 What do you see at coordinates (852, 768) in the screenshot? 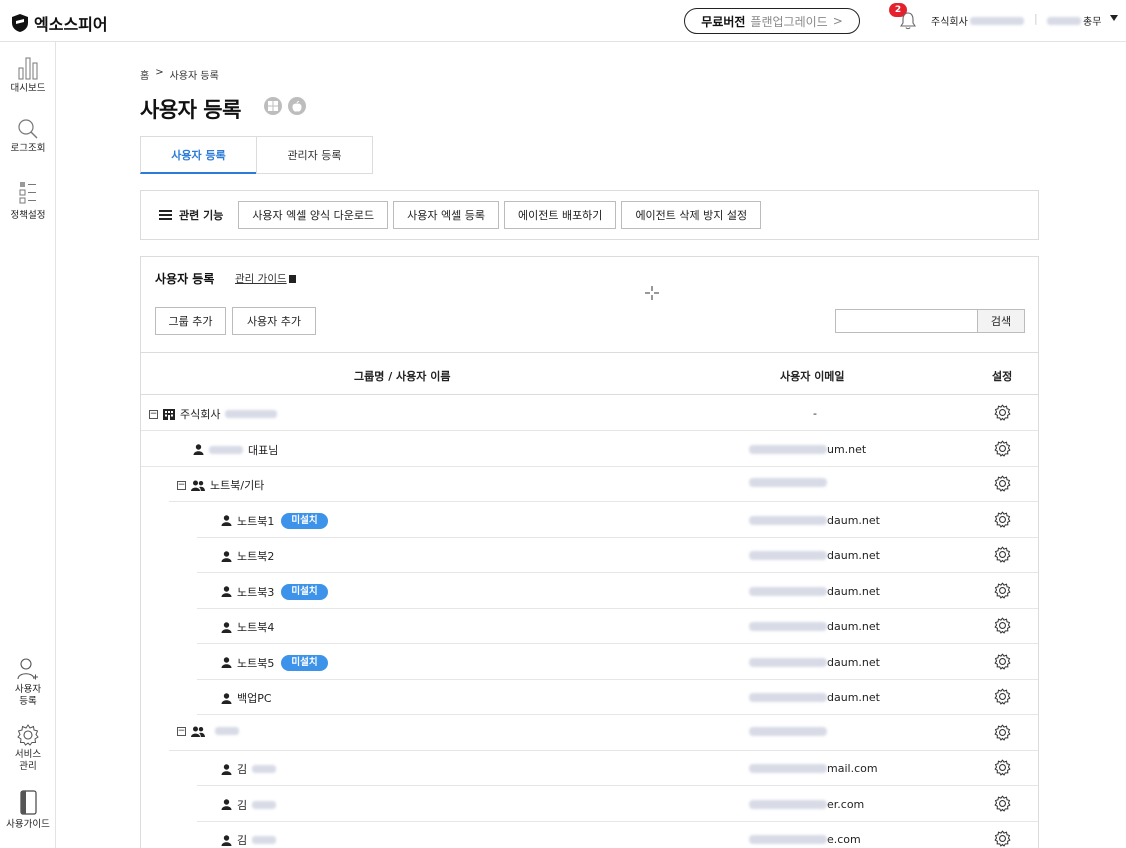
I see `row-email: mail.com` at bounding box center [852, 768].